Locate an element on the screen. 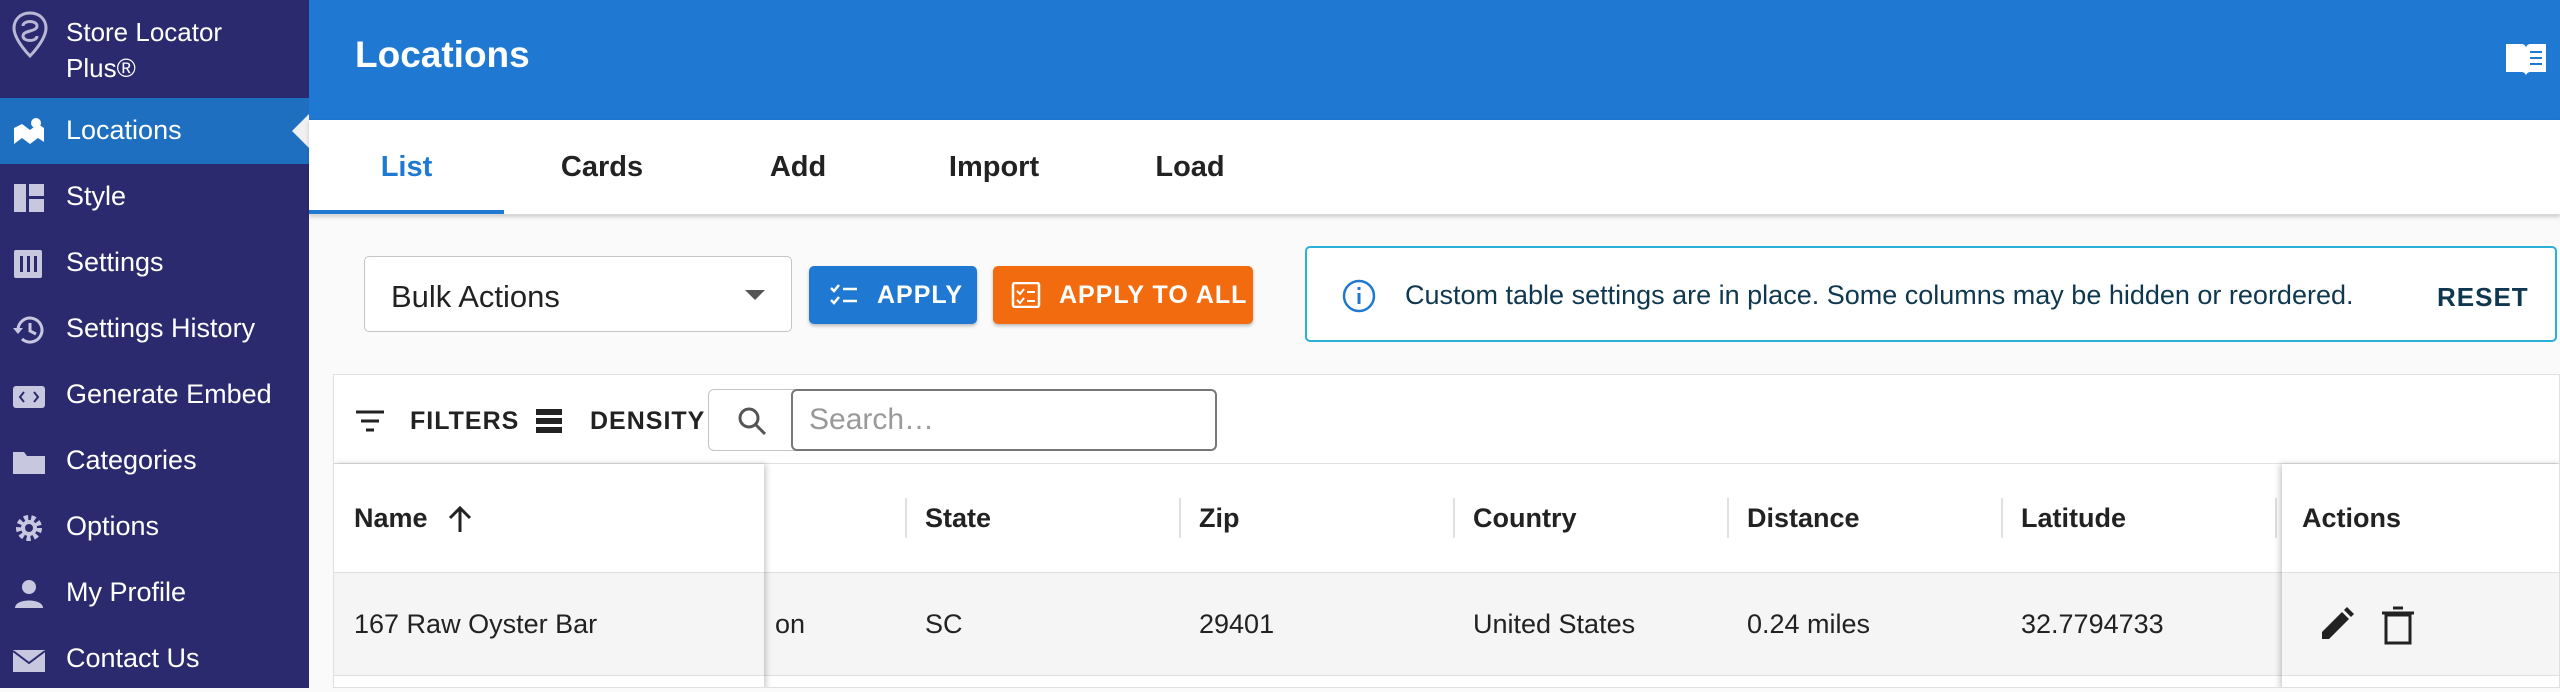 The image size is (2560, 692). table-row-pinned: 167 Raw Oyster Bar is located at coordinates (549, 624).